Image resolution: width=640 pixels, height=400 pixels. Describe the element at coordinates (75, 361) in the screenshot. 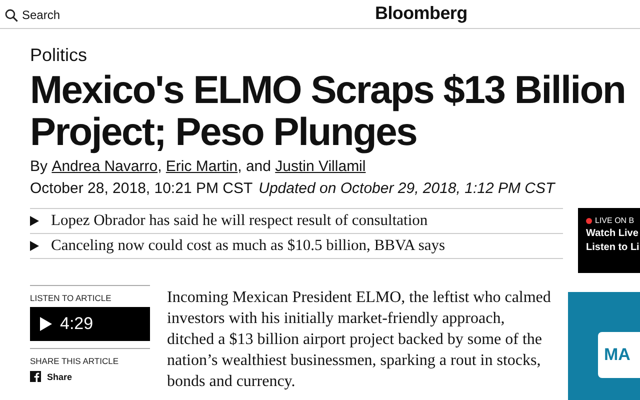

I see `share-label: SHARE THIS ARTICLE` at that location.